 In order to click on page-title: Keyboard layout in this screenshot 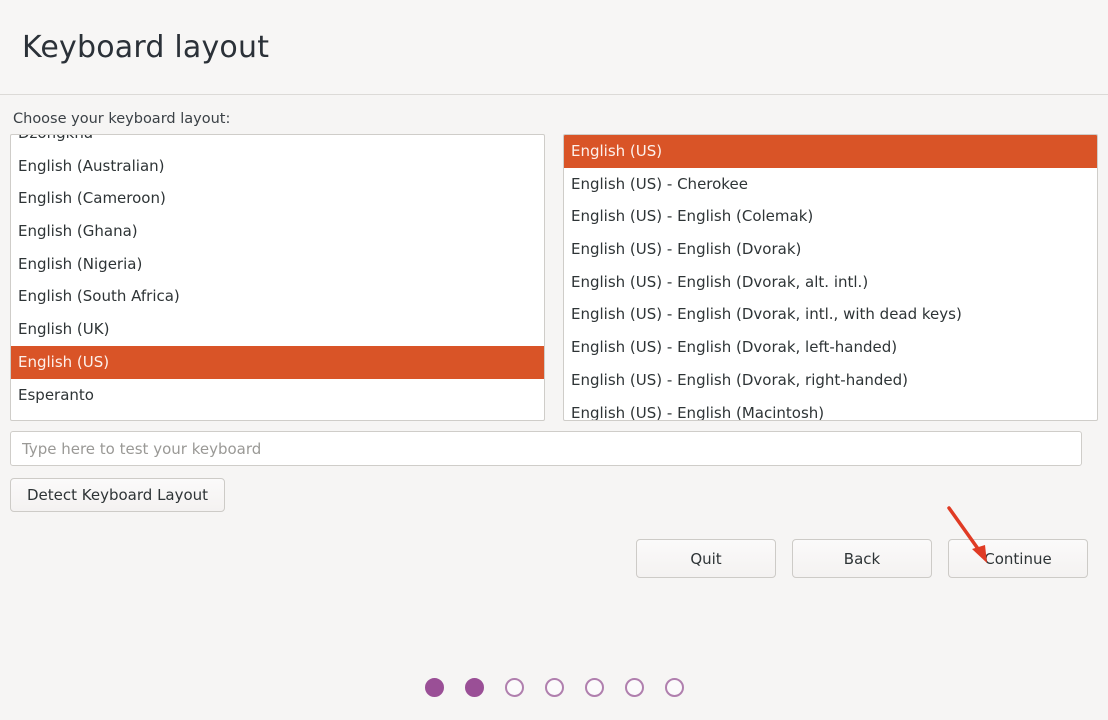, I will do `click(146, 47)`.